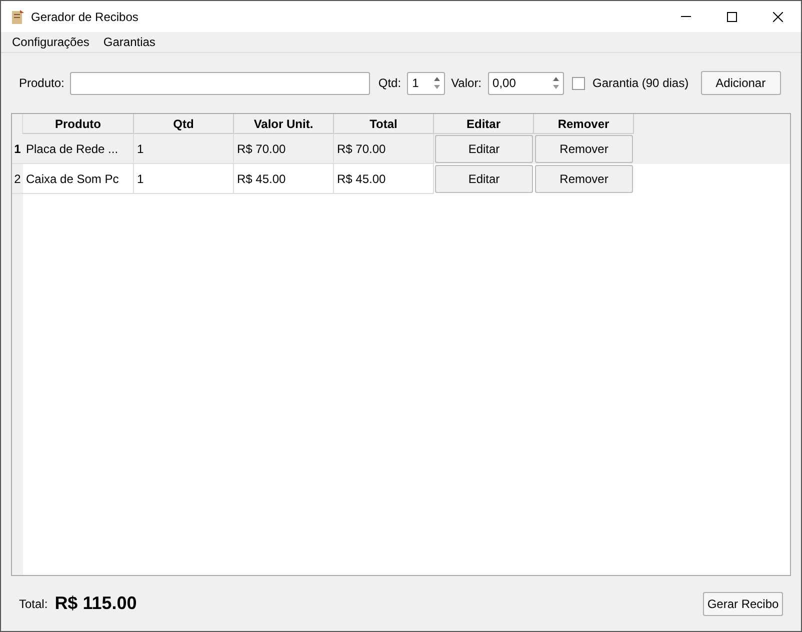 This screenshot has height=632, width=802. I want to click on menu-item: Configurações, so click(51, 42).